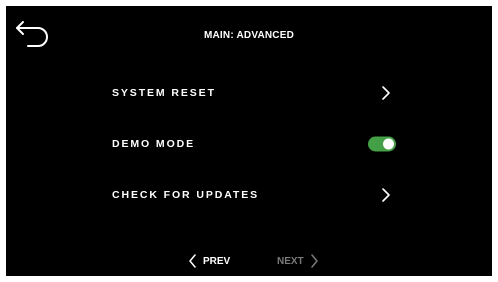 The height and width of the screenshot is (282, 498). I want to click on demo-mode-toggle, so click(382, 144).